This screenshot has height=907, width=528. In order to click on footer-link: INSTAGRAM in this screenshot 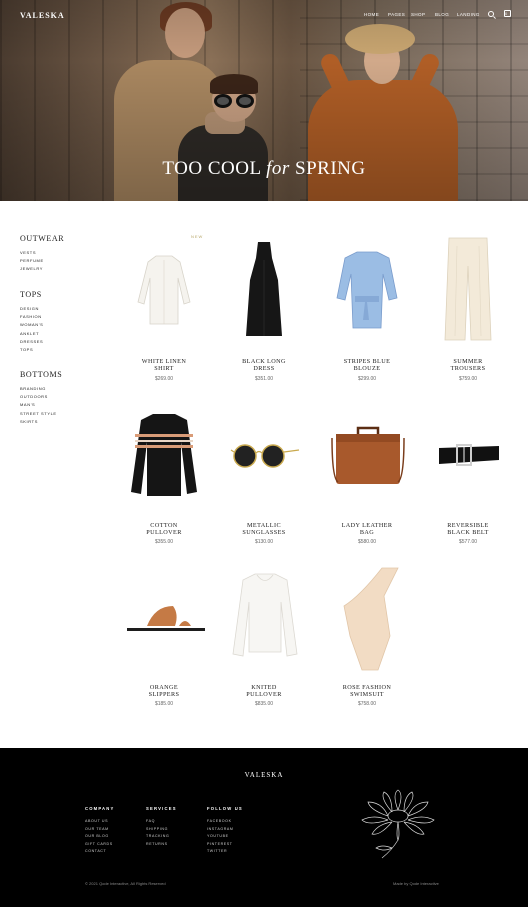, I will do `click(225, 830)`.